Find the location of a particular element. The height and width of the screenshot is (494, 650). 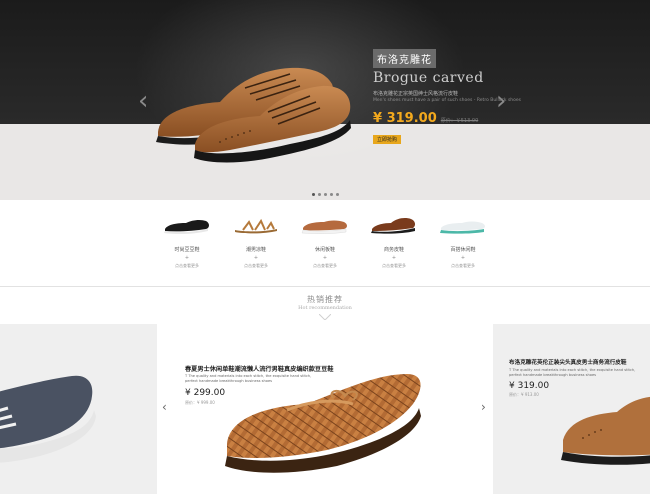

carousel-prev-arrow: ‹ is located at coordinates (164, 407).